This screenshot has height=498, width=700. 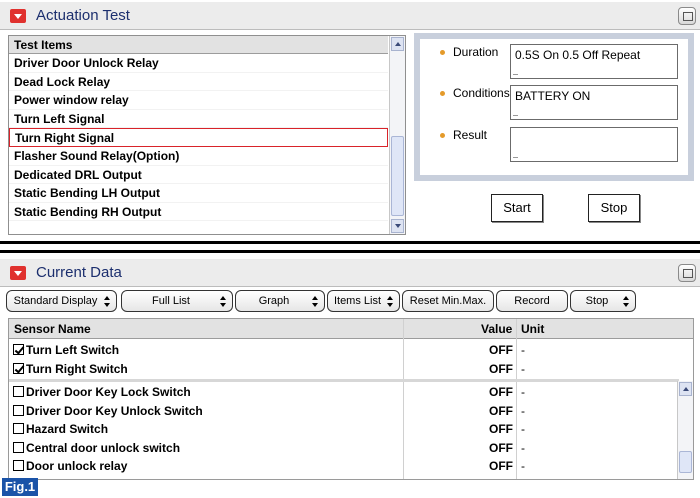 What do you see at coordinates (397, 226) in the screenshot?
I see `scroll-down-icon` at bounding box center [397, 226].